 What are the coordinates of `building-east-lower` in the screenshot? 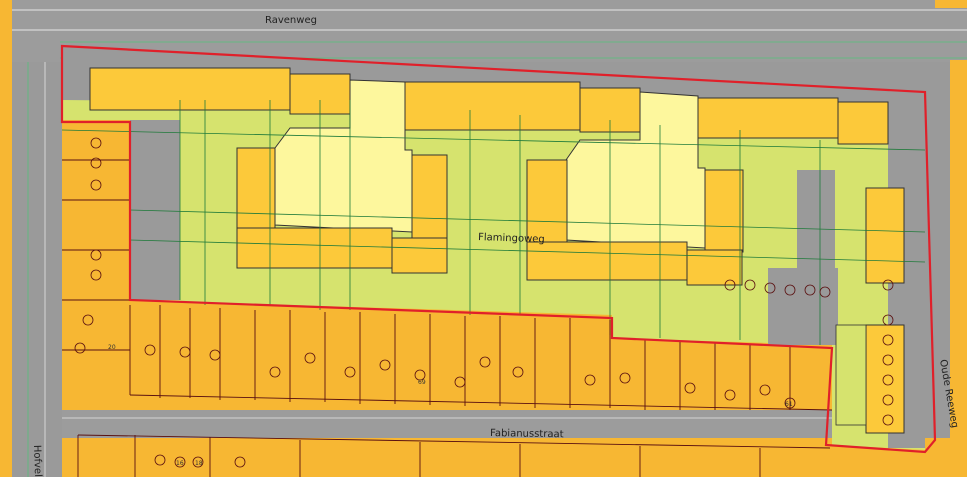 It's located at (885, 379).